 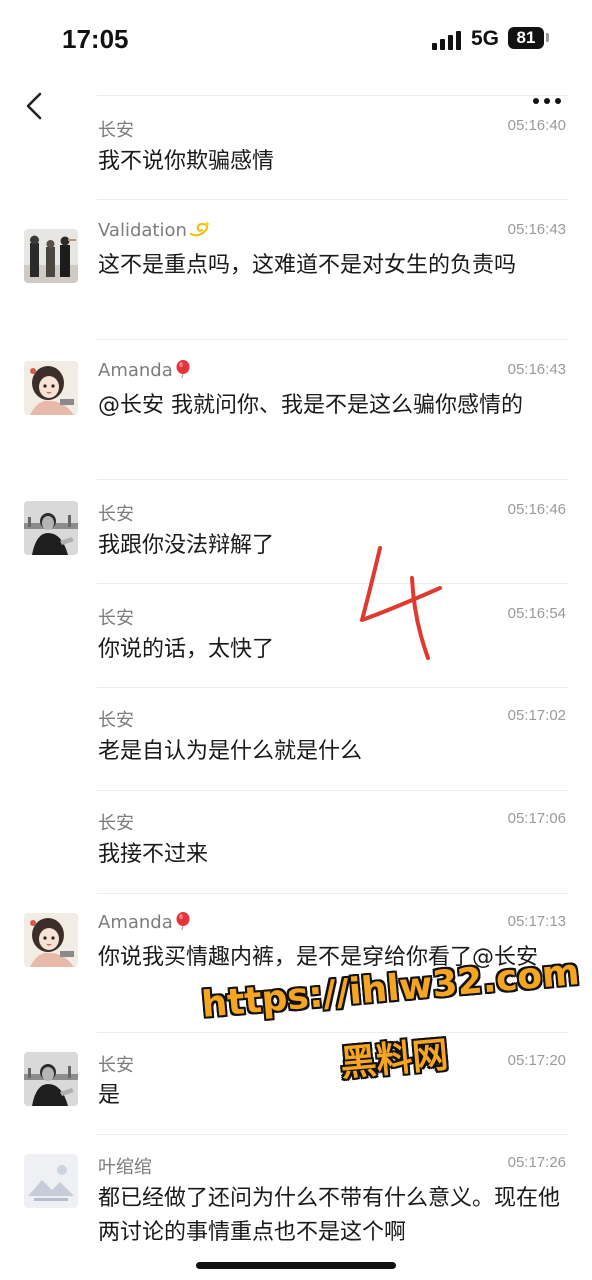 What do you see at coordinates (296, 842) in the screenshot?
I see `message-item: 长安 05:17:06 我接不过来` at bounding box center [296, 842].